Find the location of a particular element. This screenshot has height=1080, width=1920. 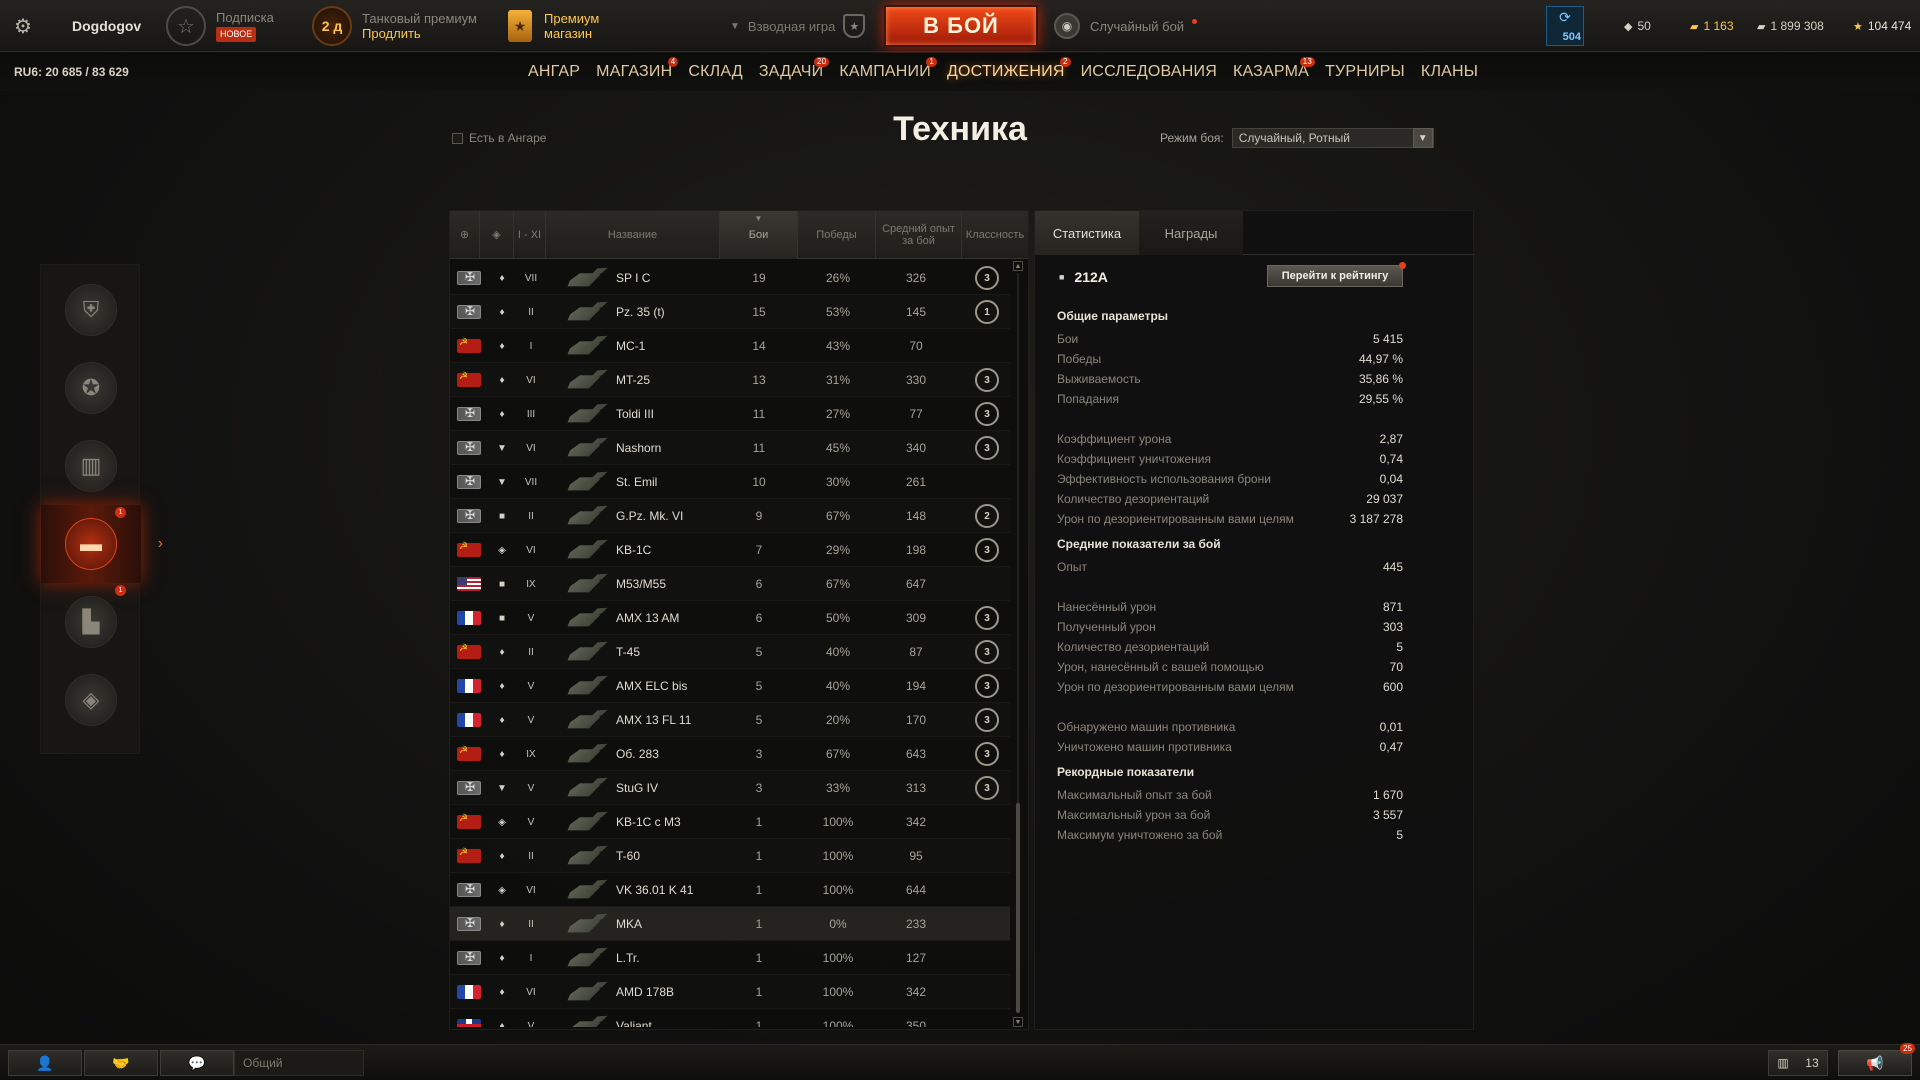

contacts-button: 👤 is located at coordinates (45, 1063).